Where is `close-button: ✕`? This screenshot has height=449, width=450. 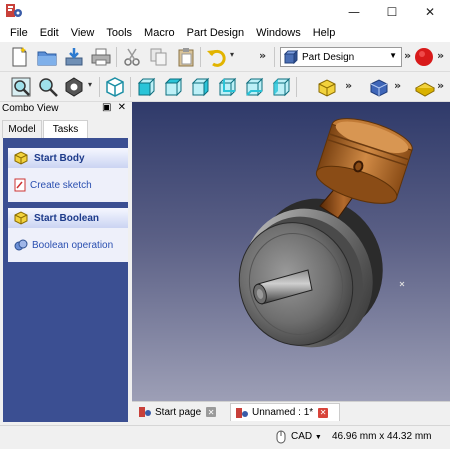 close-button: ✕ is located at coordinates (430, 12).